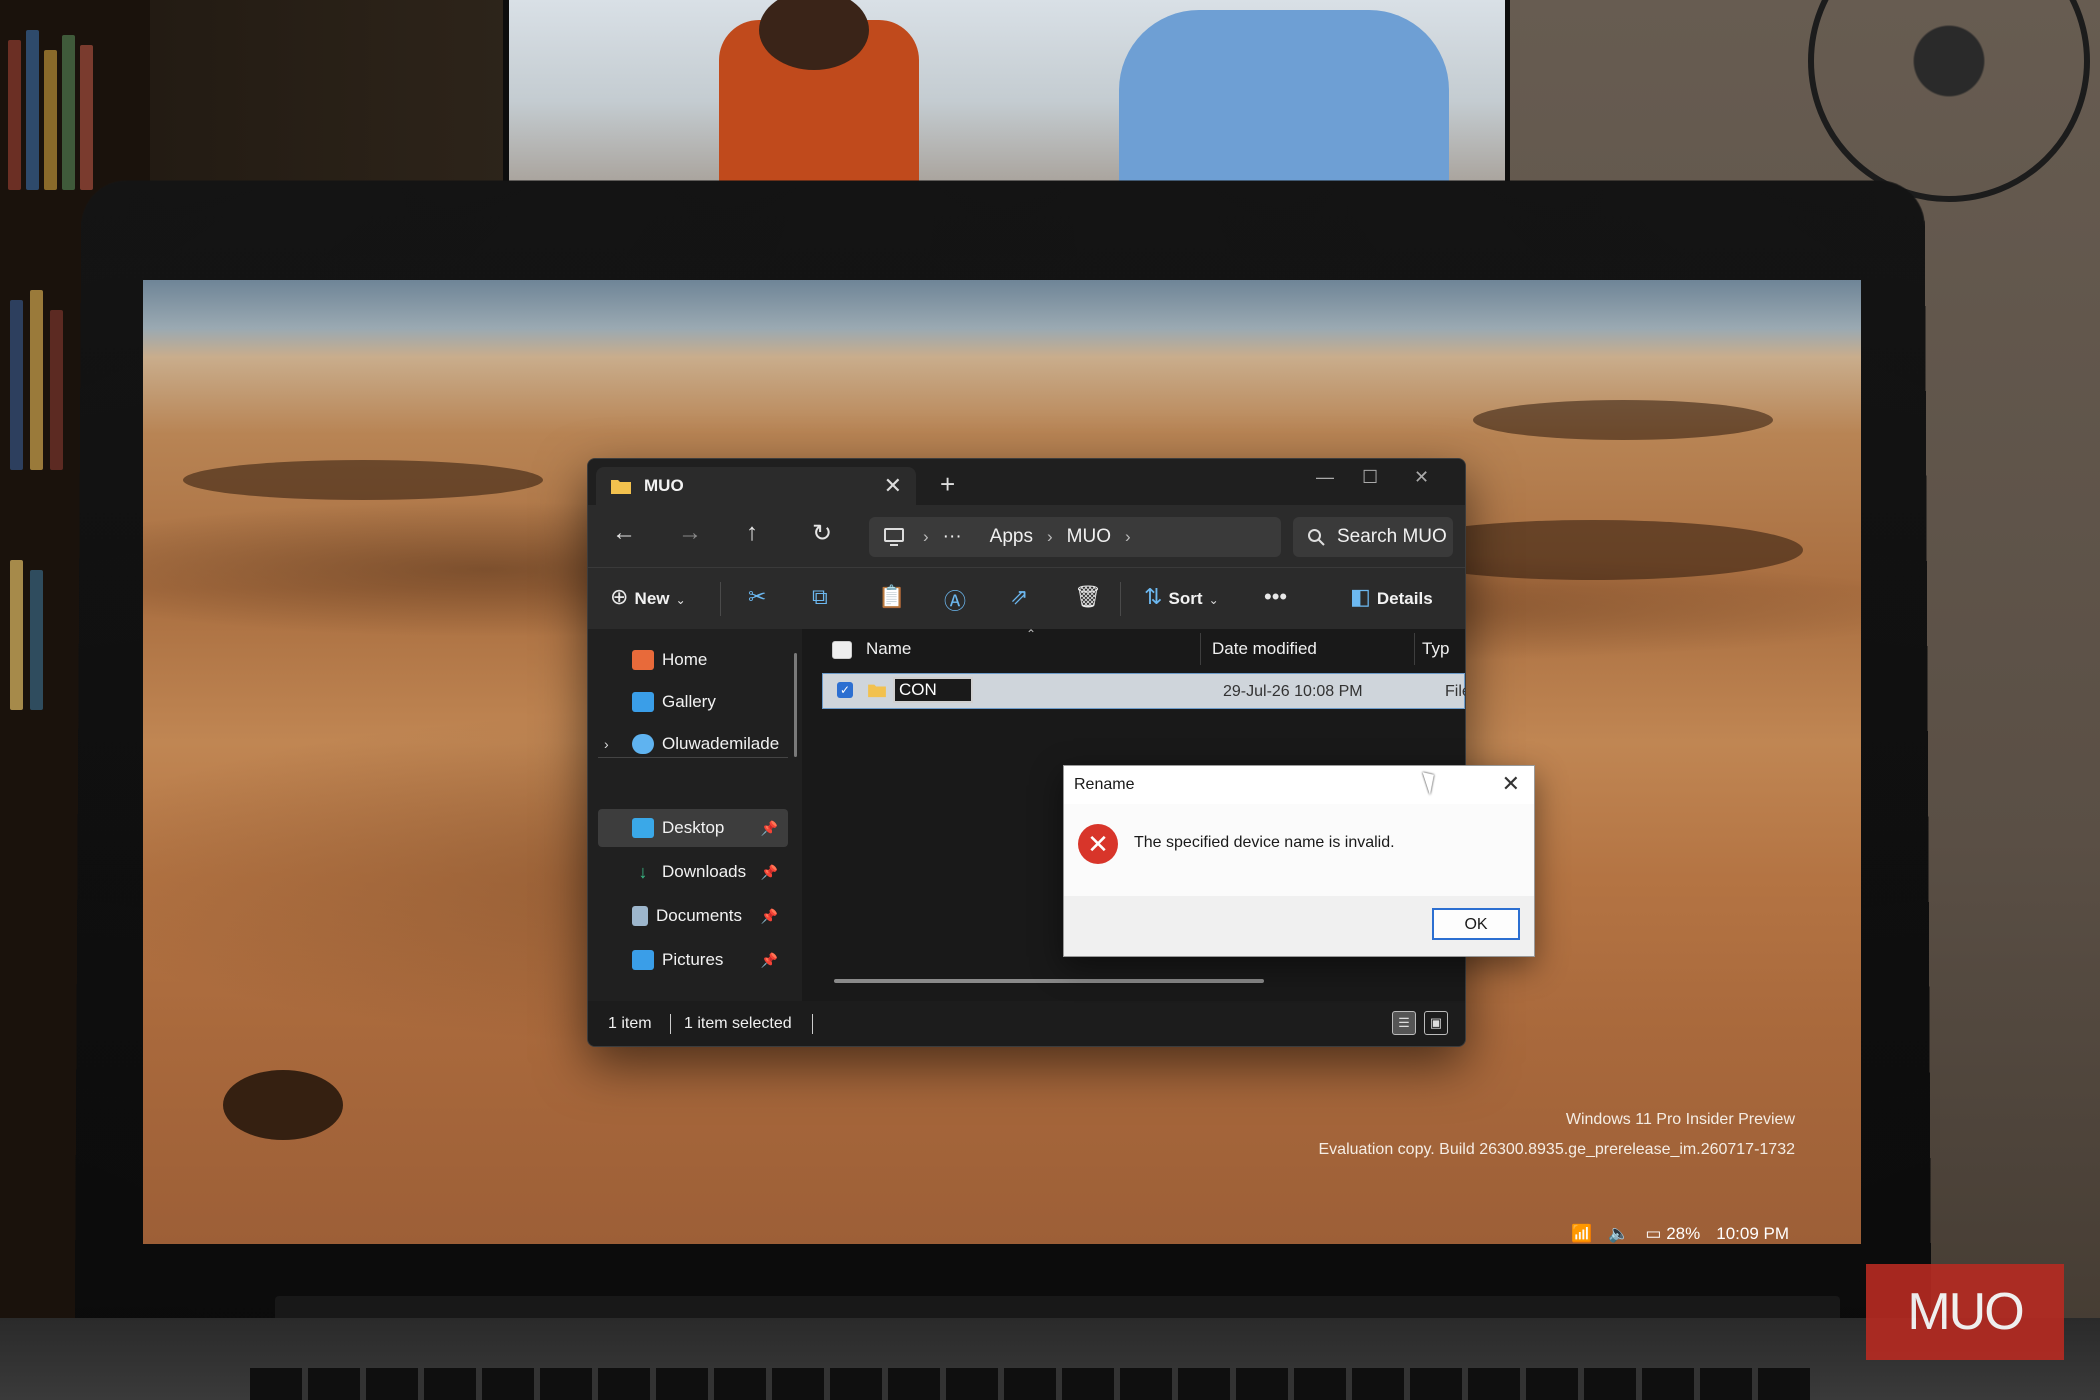 The width and height of the screenshot is (2100, 1400). Describe the element at coordinates (1143, 691) in the screenshot. I see `table-row: ✓ CON 29-Jul-26 10:08 PM File` at that location.